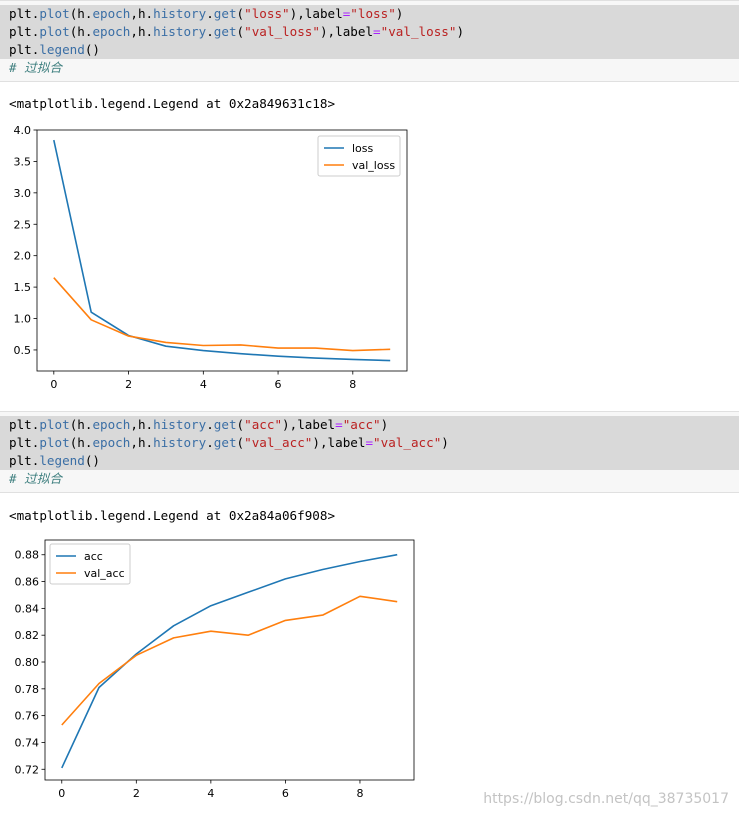 Image resolution: width=739 pixels, height=817 pixels. What do you see at coordinates (23, 224) in the screenshot?
I see `y-tick-label: 2.5` at bounding box center [23, 224].